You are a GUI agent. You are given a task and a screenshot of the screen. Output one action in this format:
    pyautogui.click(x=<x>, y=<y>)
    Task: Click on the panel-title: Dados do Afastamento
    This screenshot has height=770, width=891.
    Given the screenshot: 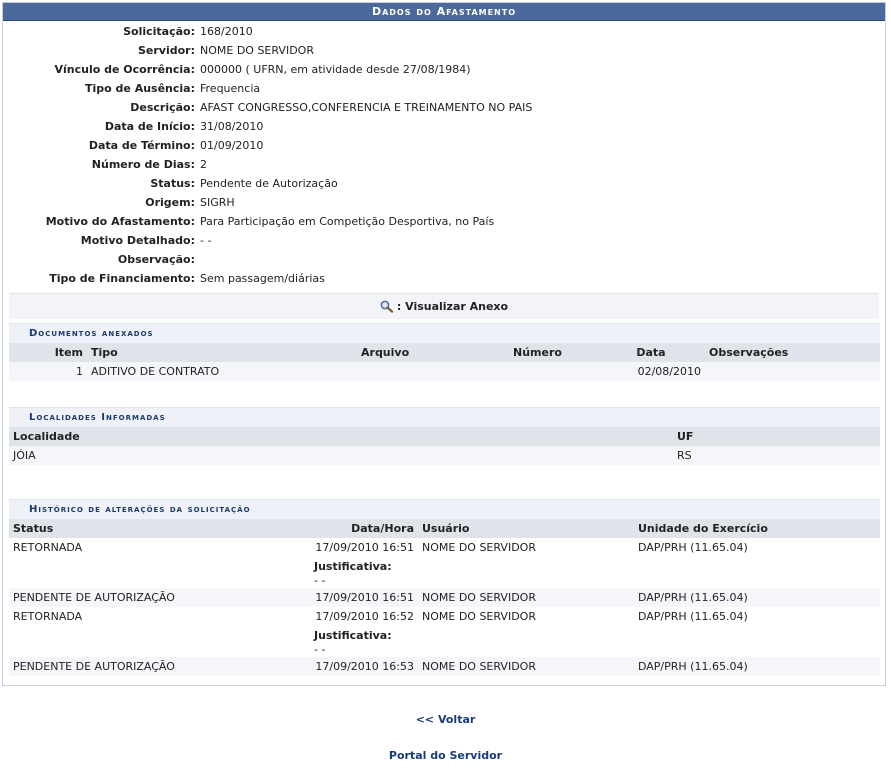 What is the action you would take?
    pyautogui.click(x=444, y=12)
    